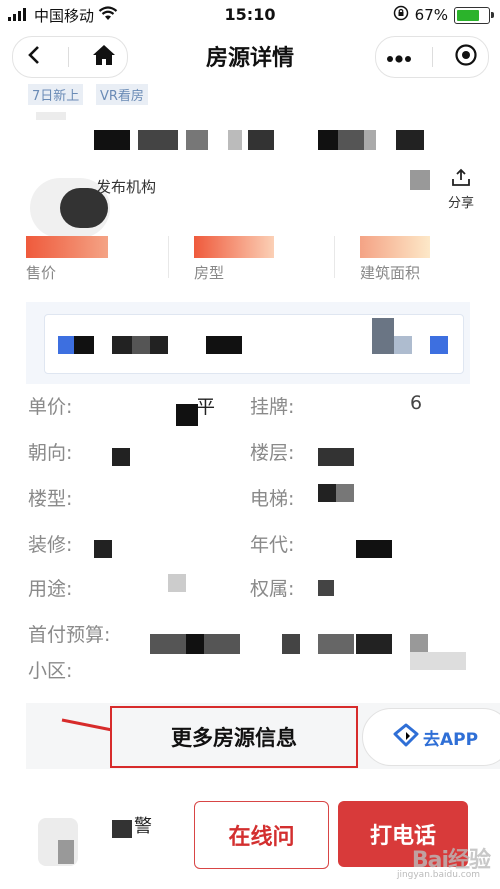 This screenshot has width=500, height=889. What do you see at coordinates (50, 407) in the screenshot?
I see `label-unit-price: 单价:` at bounding box center [50, 407].